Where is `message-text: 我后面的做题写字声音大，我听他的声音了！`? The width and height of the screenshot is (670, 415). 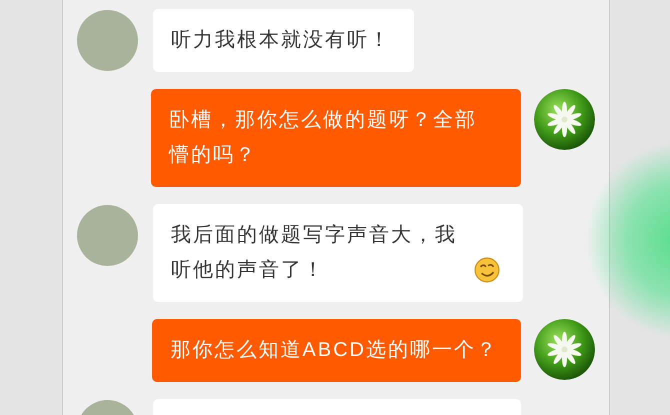 message-text: 我后面的做题写字声音大，我听他的声音了！ is located at coordinates (314, 253).